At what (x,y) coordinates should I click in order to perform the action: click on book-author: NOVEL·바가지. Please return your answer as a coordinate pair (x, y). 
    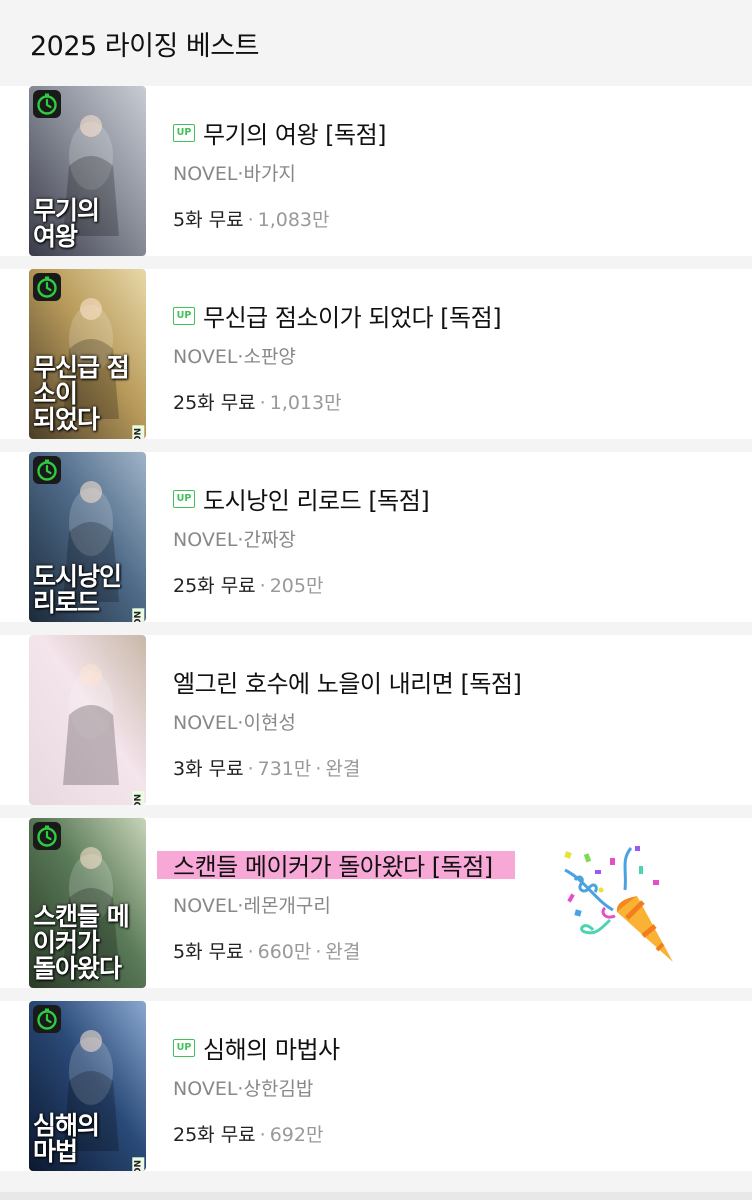
    Looking at the image, I should click on (234, 174).